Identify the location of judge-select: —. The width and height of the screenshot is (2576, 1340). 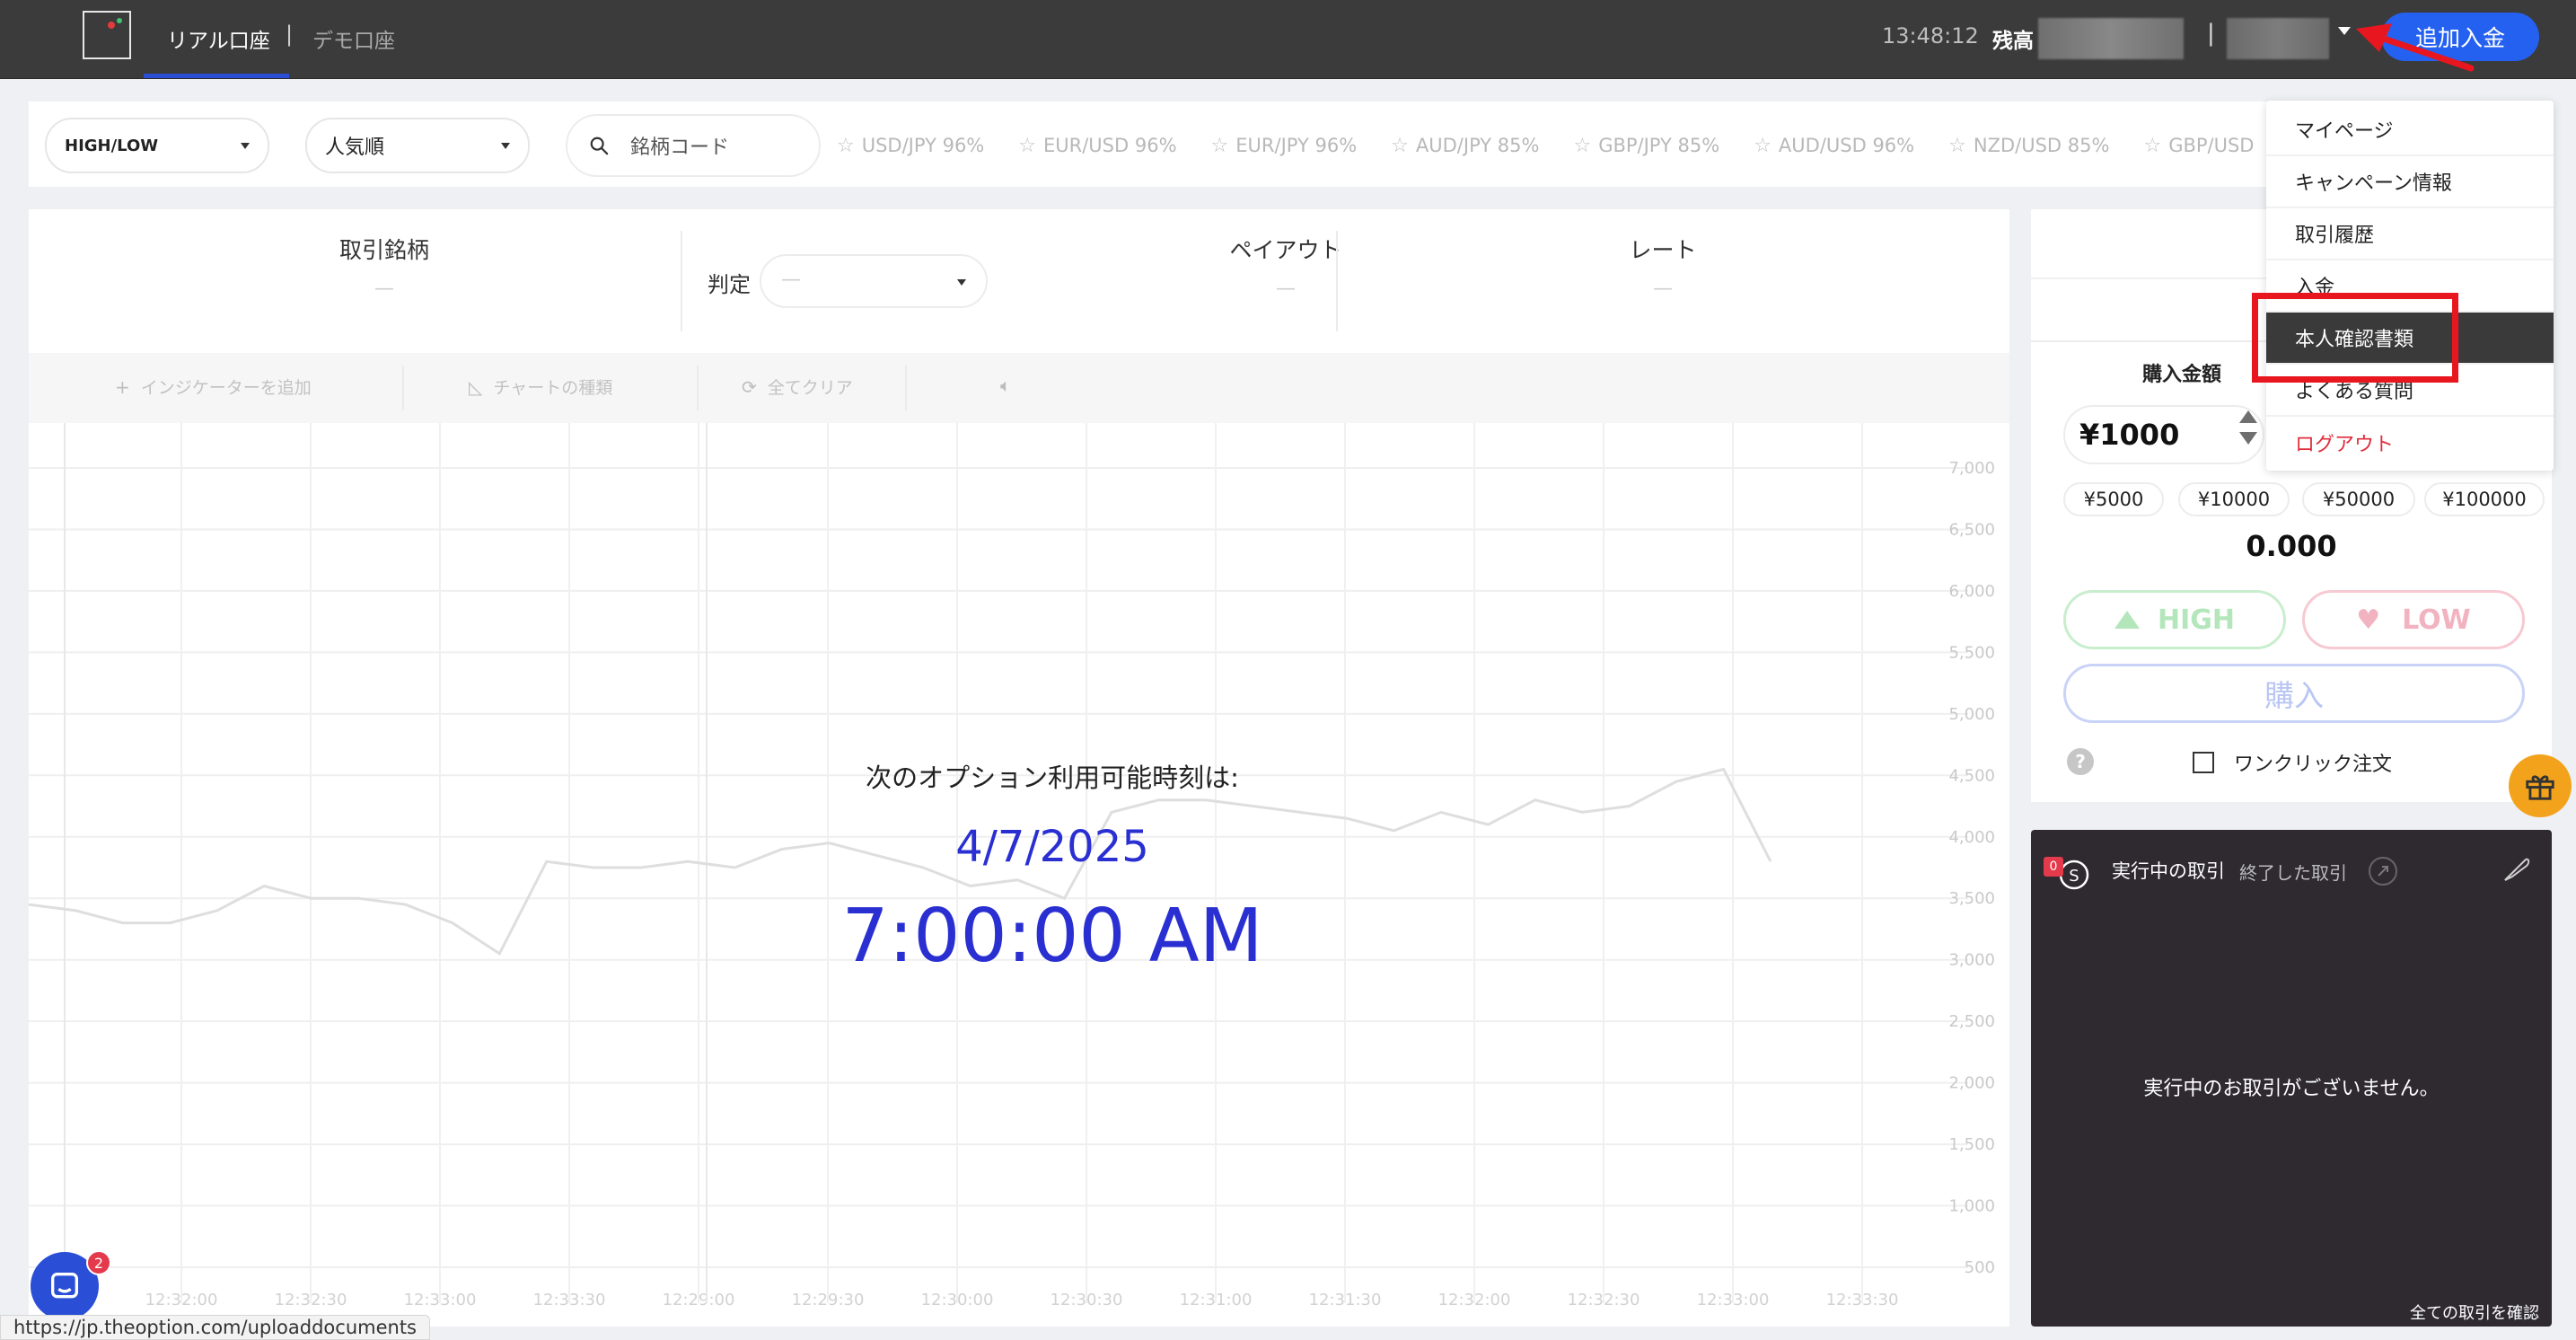
(874, 281).